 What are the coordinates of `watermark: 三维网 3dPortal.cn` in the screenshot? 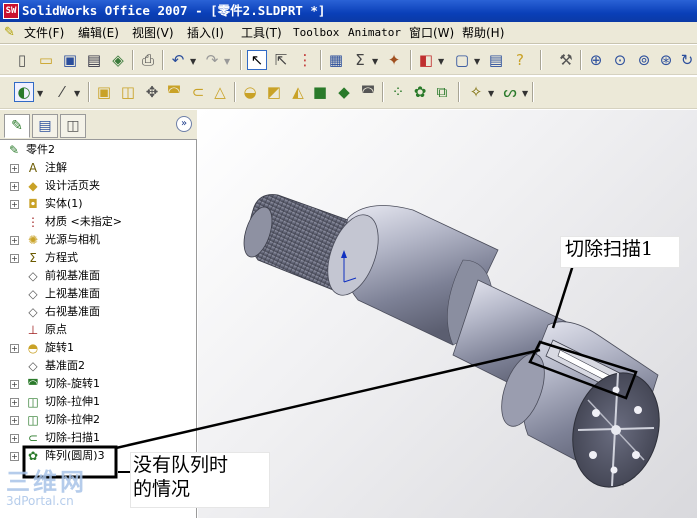 It's located at (46, 489).